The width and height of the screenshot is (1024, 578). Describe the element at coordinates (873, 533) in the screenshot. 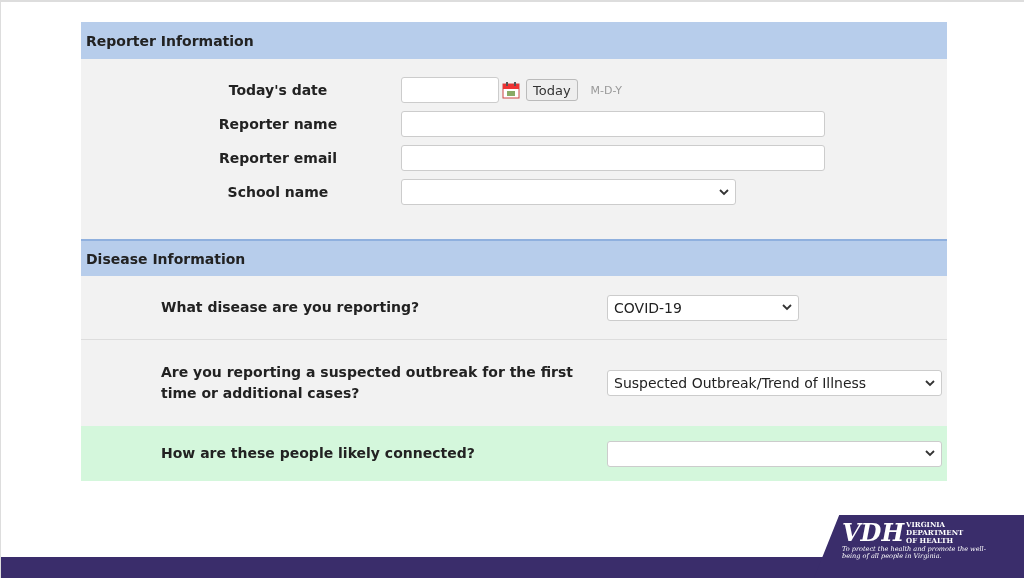

I see `logo-mark: VDH` at that location.